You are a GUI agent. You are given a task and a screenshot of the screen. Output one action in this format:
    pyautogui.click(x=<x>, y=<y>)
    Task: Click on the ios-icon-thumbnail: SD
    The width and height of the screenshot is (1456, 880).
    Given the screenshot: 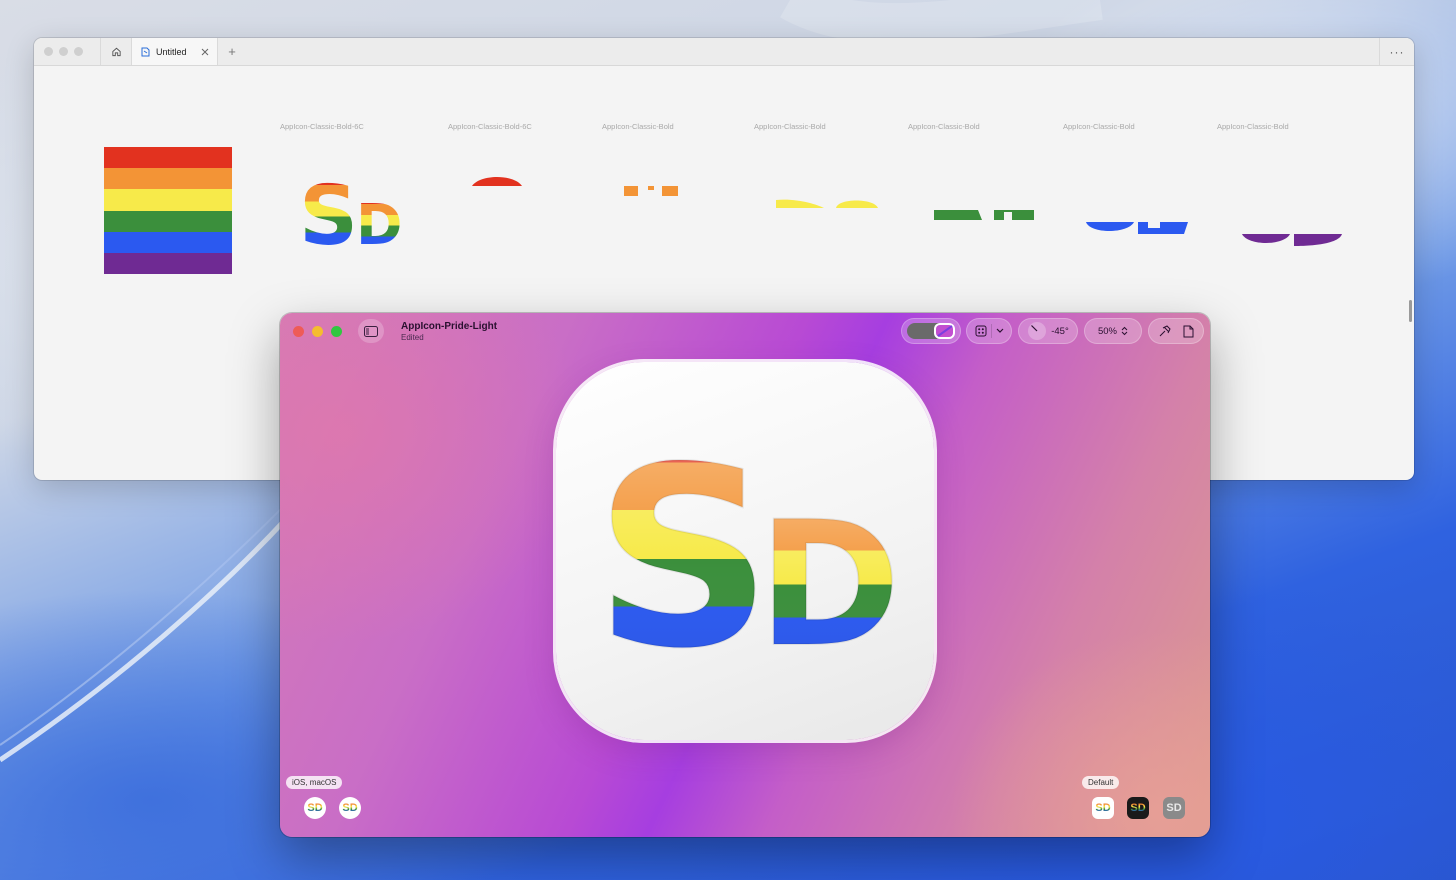 What is the action you would take?
    pyautogui.click(x=315, y=808)
    